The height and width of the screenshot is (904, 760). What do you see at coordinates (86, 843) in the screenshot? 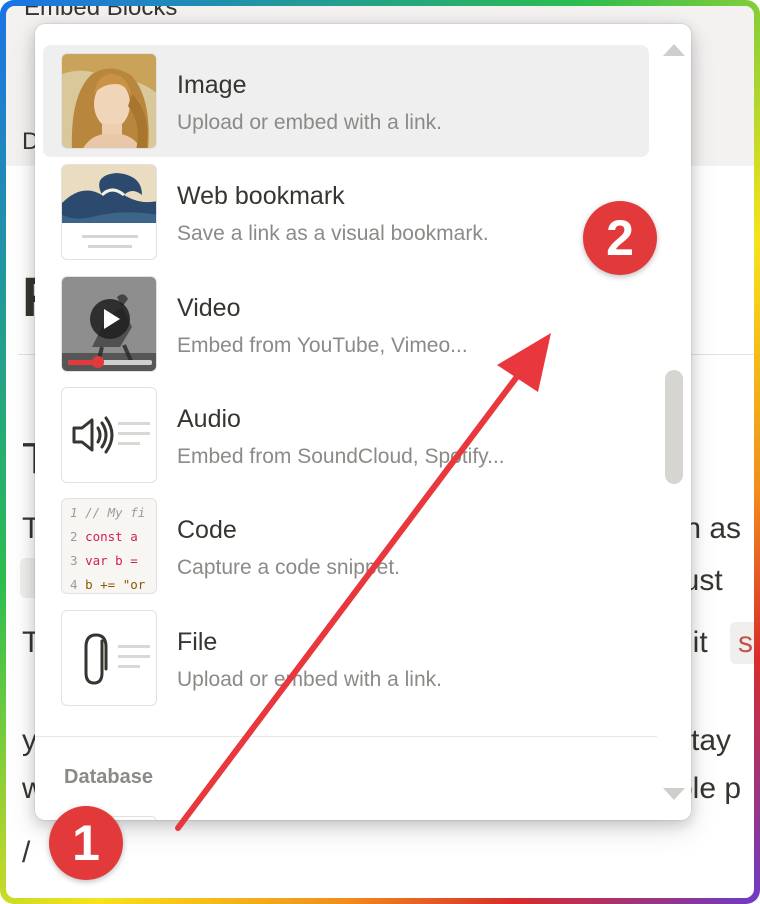
I see `step-badge-1: 1` at bounding box center [86, 843].